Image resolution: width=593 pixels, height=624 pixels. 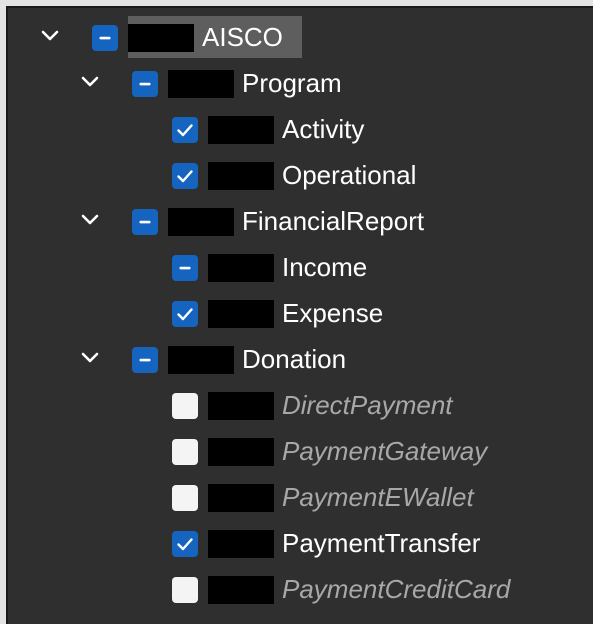 I want to click on tree-row-item-operational: Operational, so click(x=300, y=175).